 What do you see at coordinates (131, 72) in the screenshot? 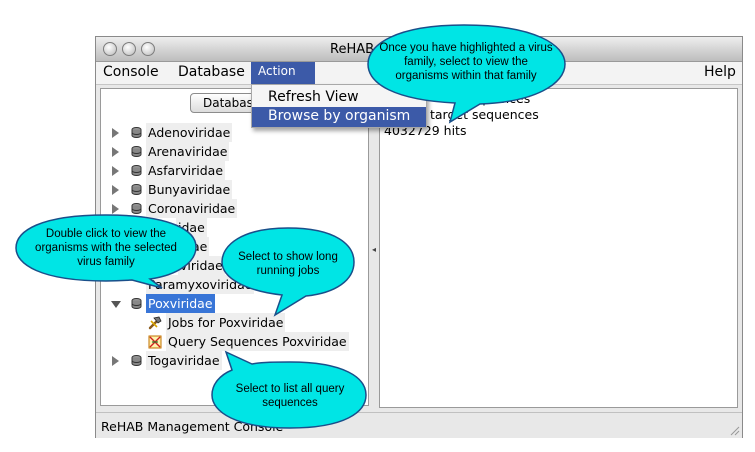
I see `menu-console: Console` at bounding box center [131, 72].